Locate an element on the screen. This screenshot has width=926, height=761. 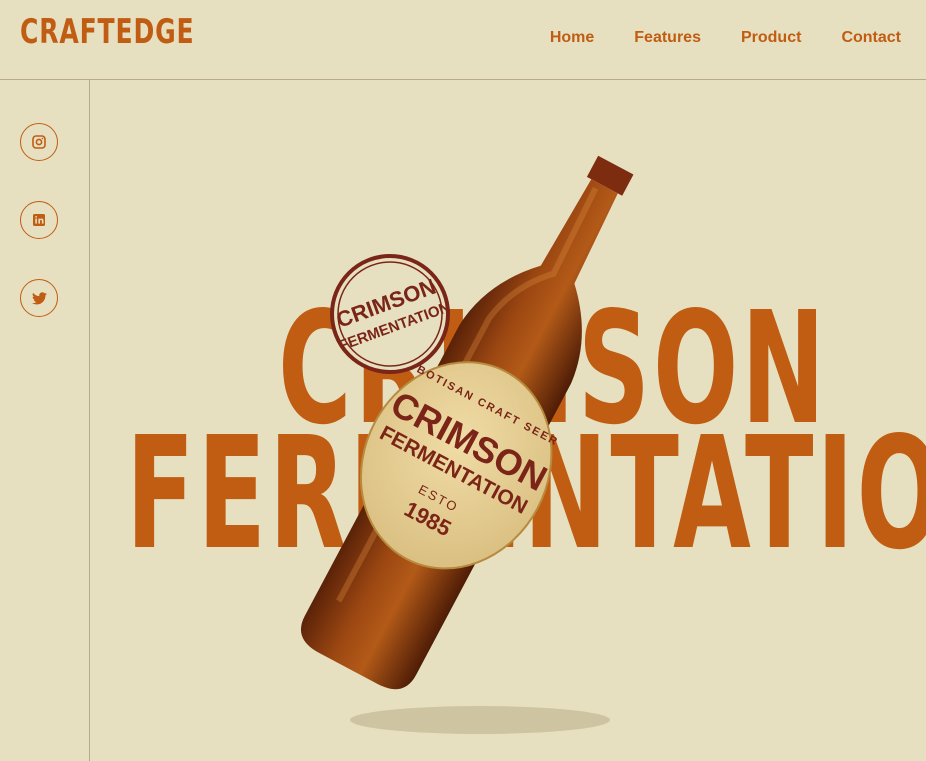
nav-product: Product is located at coordinates (771, 38).